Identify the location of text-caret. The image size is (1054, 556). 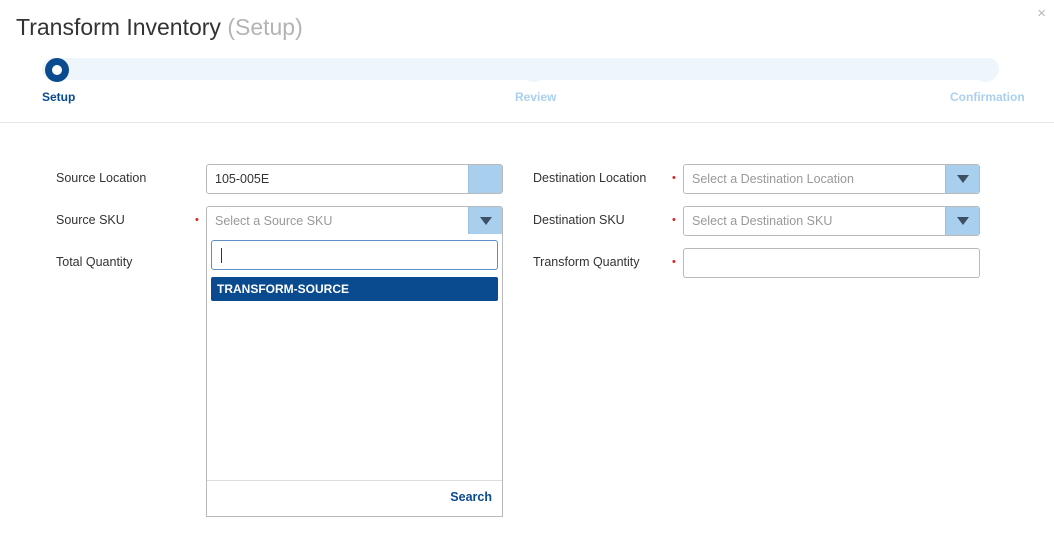
(221, 255).